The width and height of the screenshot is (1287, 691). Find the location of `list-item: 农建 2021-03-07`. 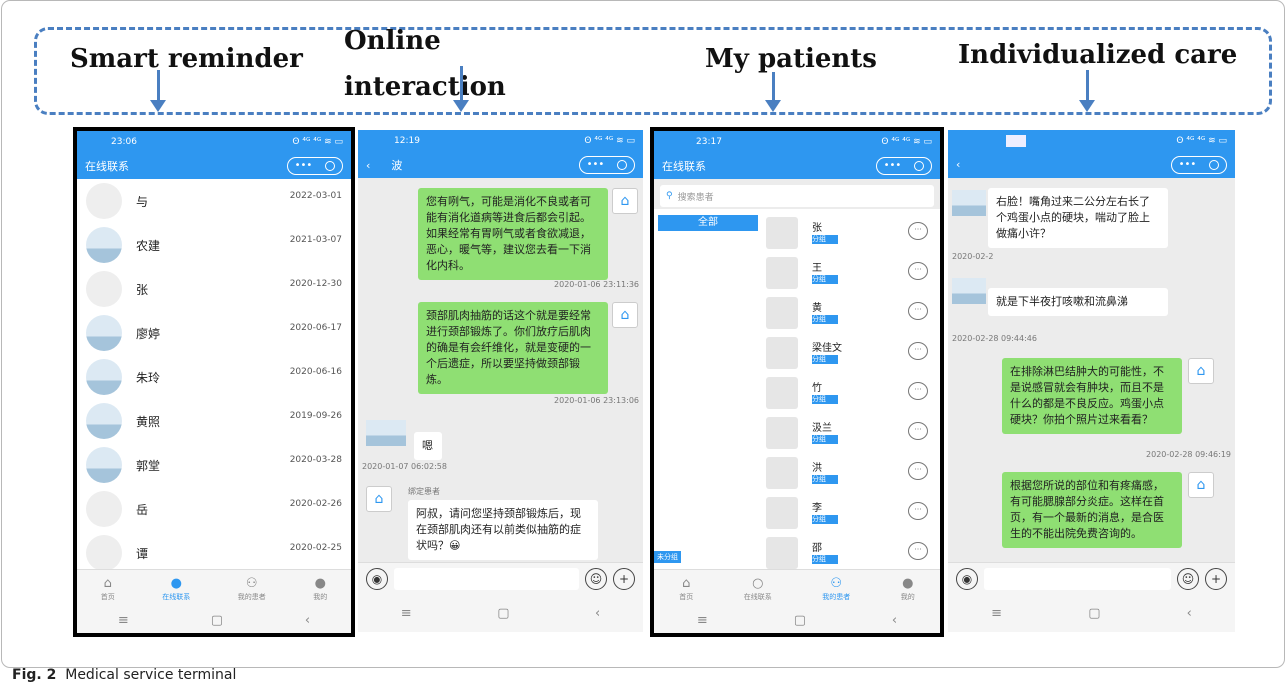

list-item: 农建 2021-03-07 is located at coordinates (214, 245).